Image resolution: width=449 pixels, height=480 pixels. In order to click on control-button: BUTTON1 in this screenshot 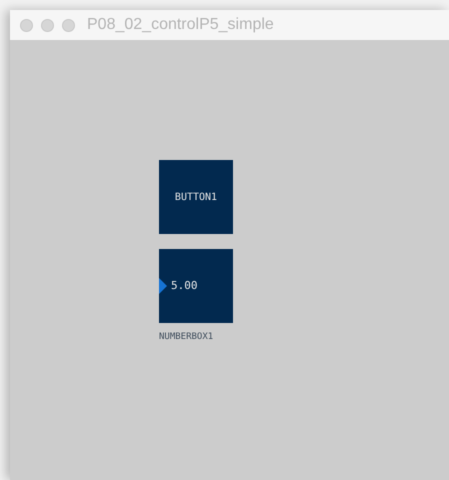, I will do `click(196, 197)`.